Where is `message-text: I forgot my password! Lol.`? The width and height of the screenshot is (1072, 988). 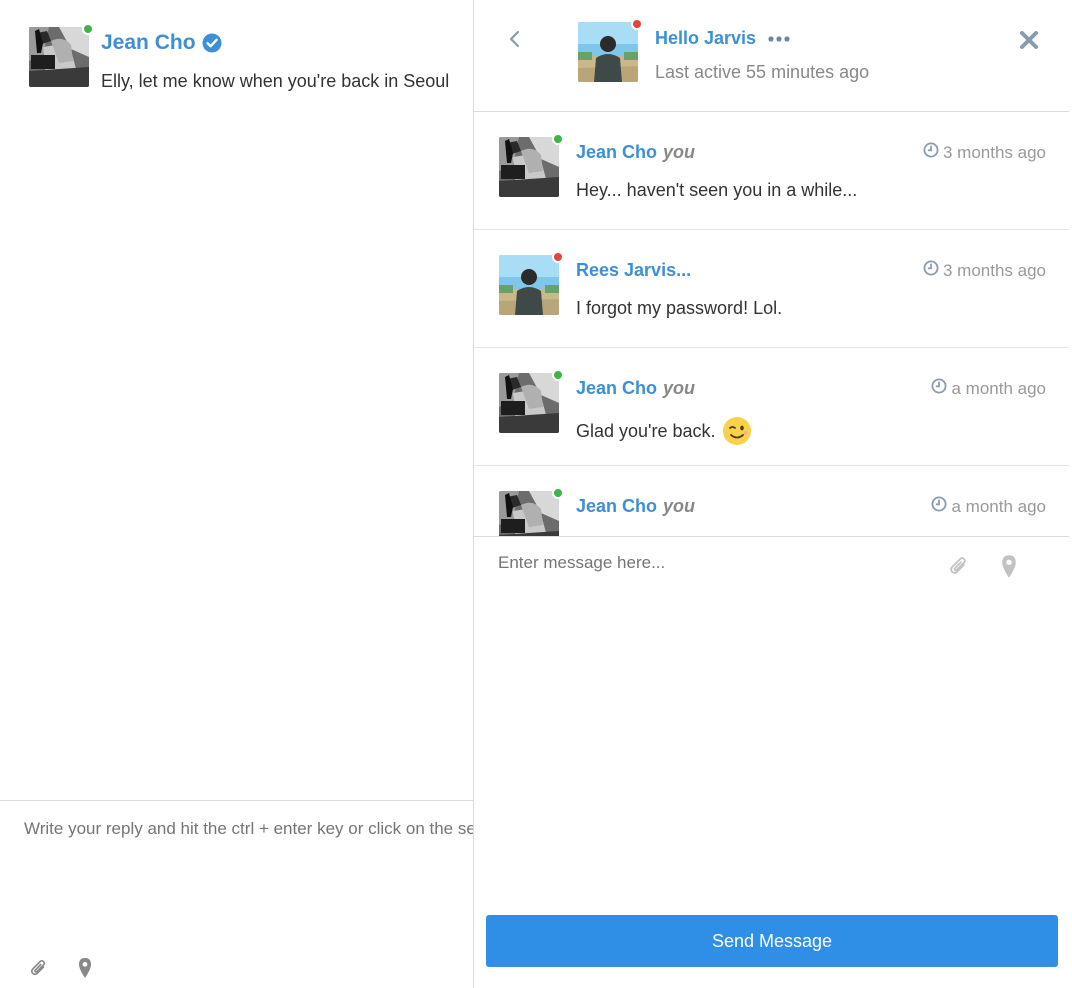 message-text: I forgot my password! Lol. is located at coordinates (679, 308).